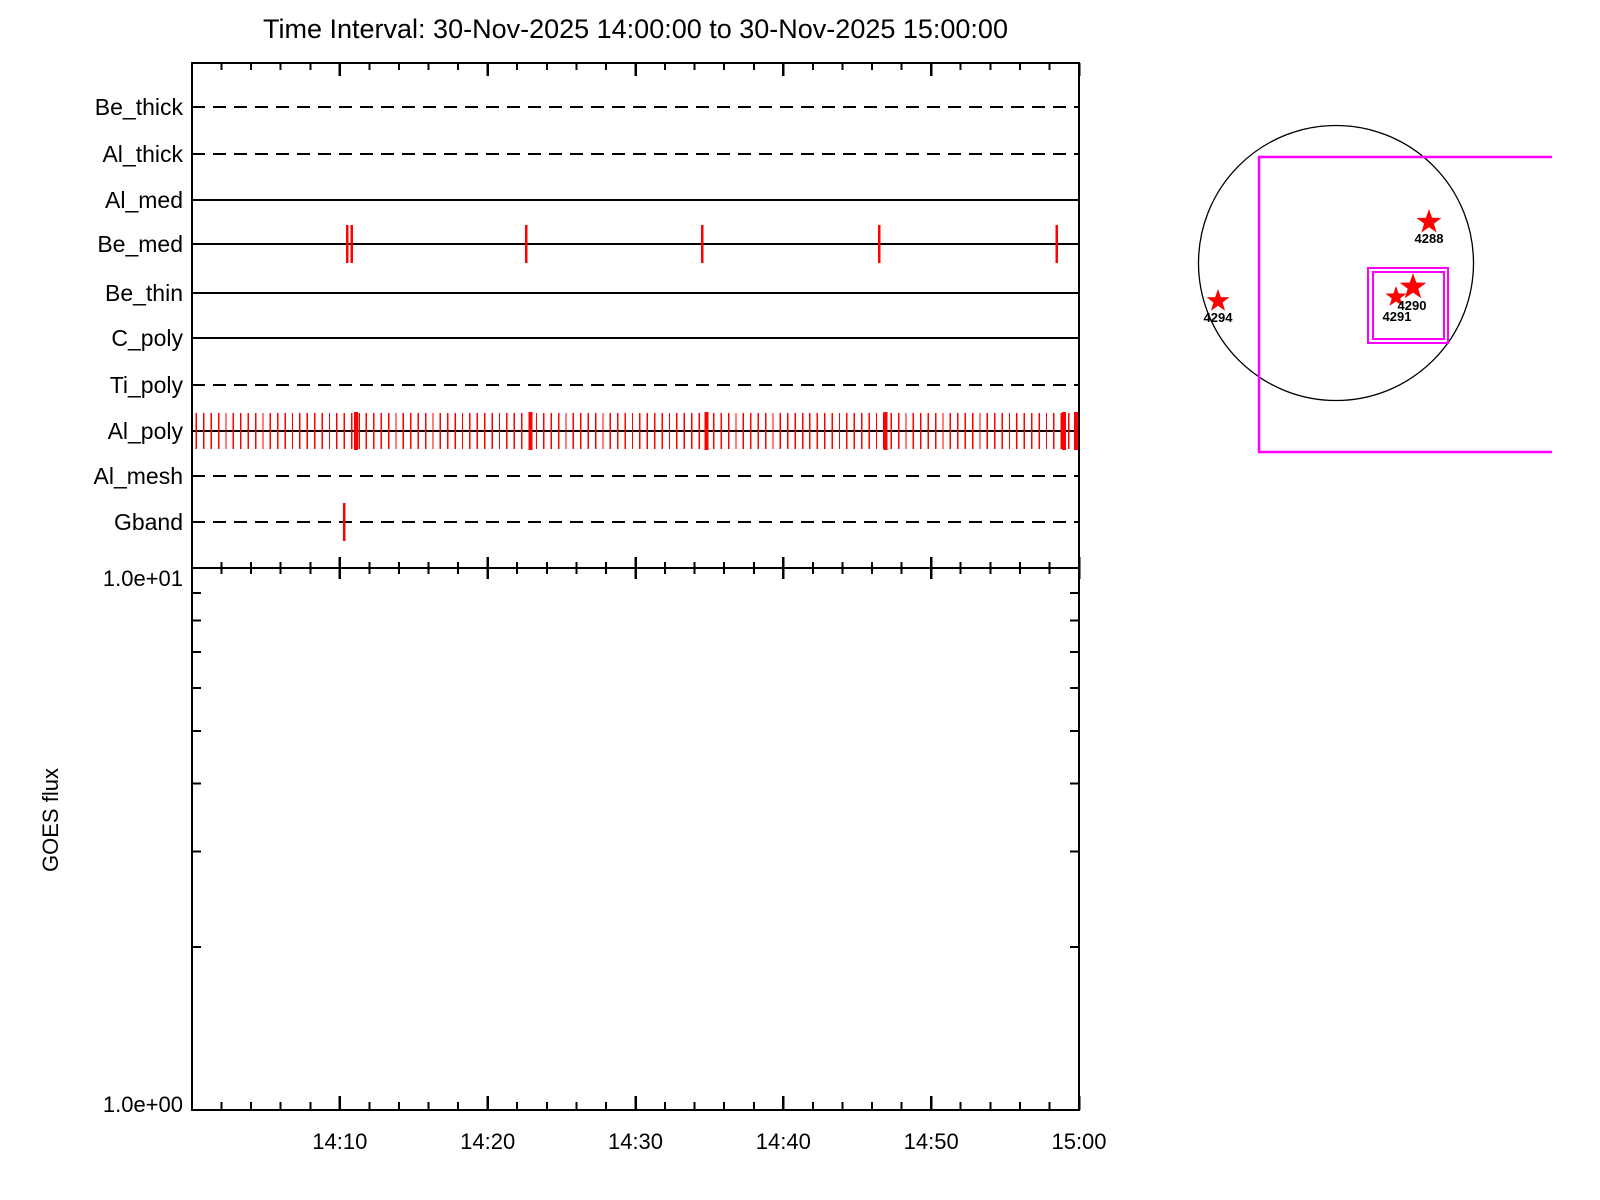  What do you see at coordinates (146, 431) in the screenshot?
I see `filter-label-al_poly: Al_poly` at bounding box center [146, 431].